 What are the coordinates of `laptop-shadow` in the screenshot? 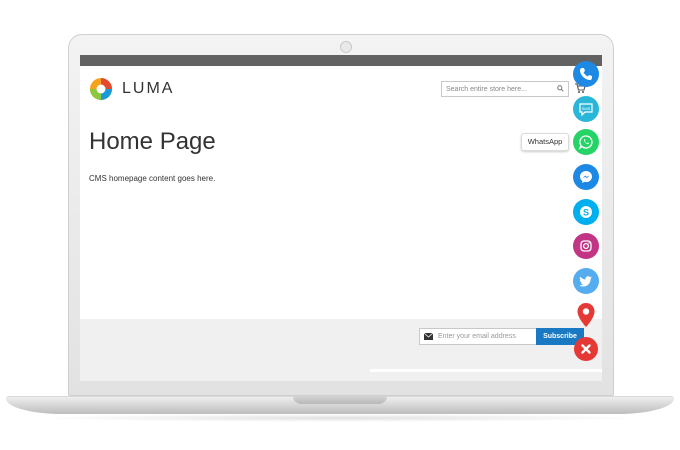 It's located at (340, 418).